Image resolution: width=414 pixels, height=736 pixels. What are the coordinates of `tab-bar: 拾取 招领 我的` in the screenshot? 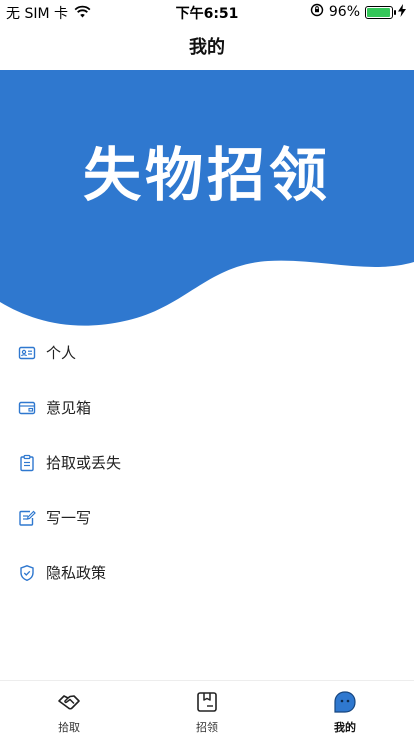 It's located at (207, 708).